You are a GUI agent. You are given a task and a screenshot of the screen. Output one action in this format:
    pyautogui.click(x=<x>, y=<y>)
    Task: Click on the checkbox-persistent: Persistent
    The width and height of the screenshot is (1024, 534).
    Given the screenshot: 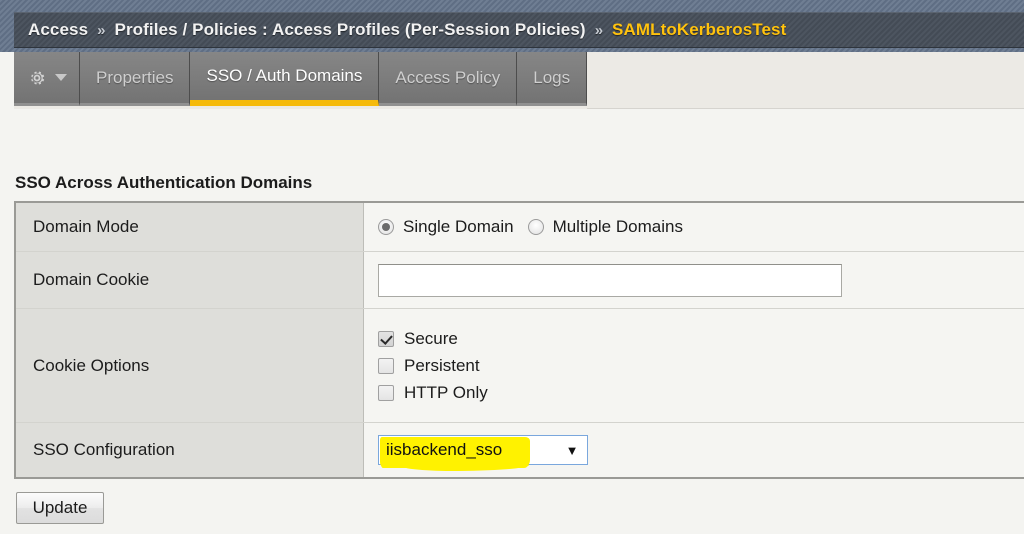 What is the action you would take?
    pyautogui.click(x=701, y=366)
    